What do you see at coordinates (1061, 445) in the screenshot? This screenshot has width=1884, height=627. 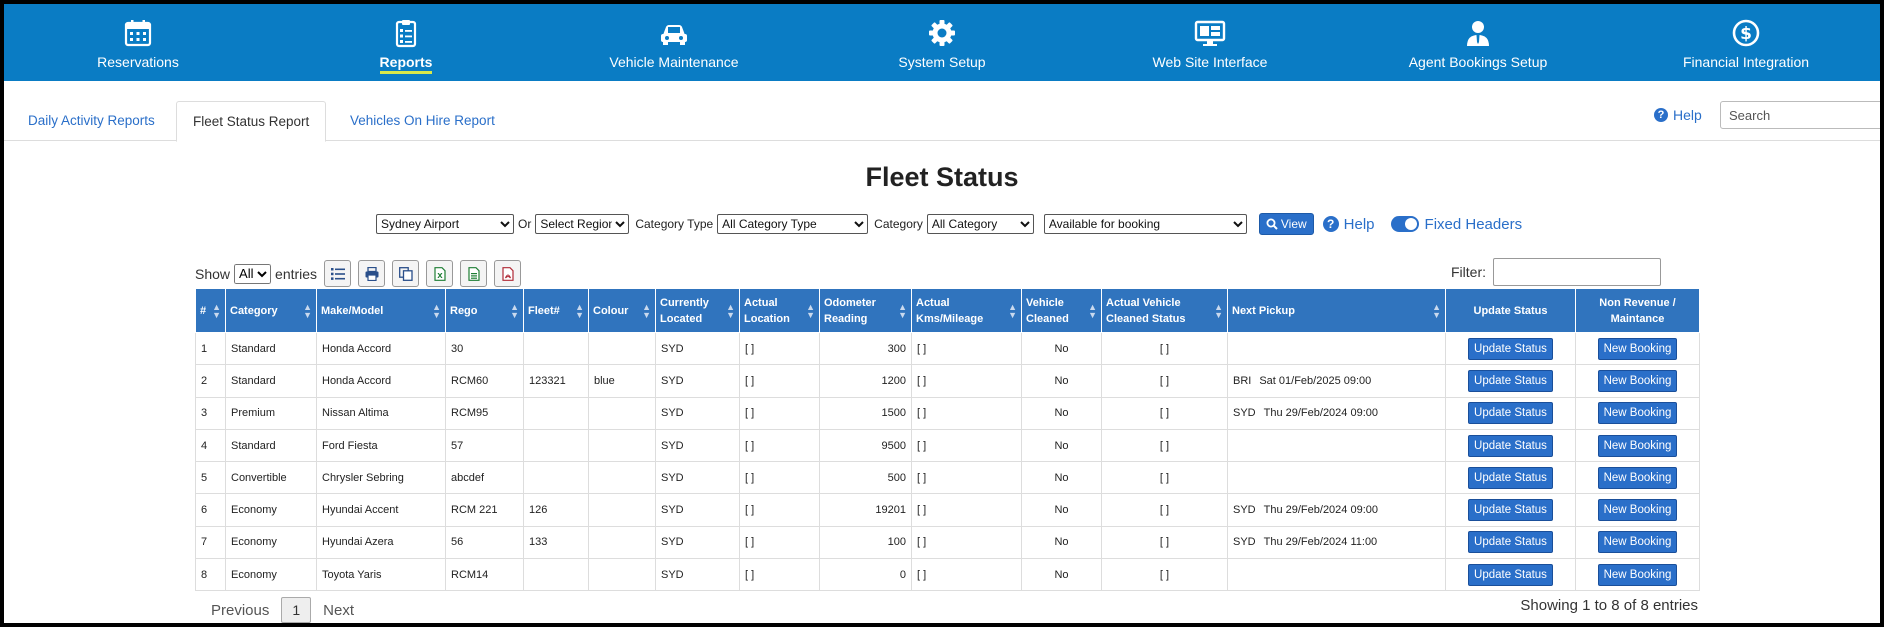 I see `cell-cleaned: No` at bounding box center [1061, 445].